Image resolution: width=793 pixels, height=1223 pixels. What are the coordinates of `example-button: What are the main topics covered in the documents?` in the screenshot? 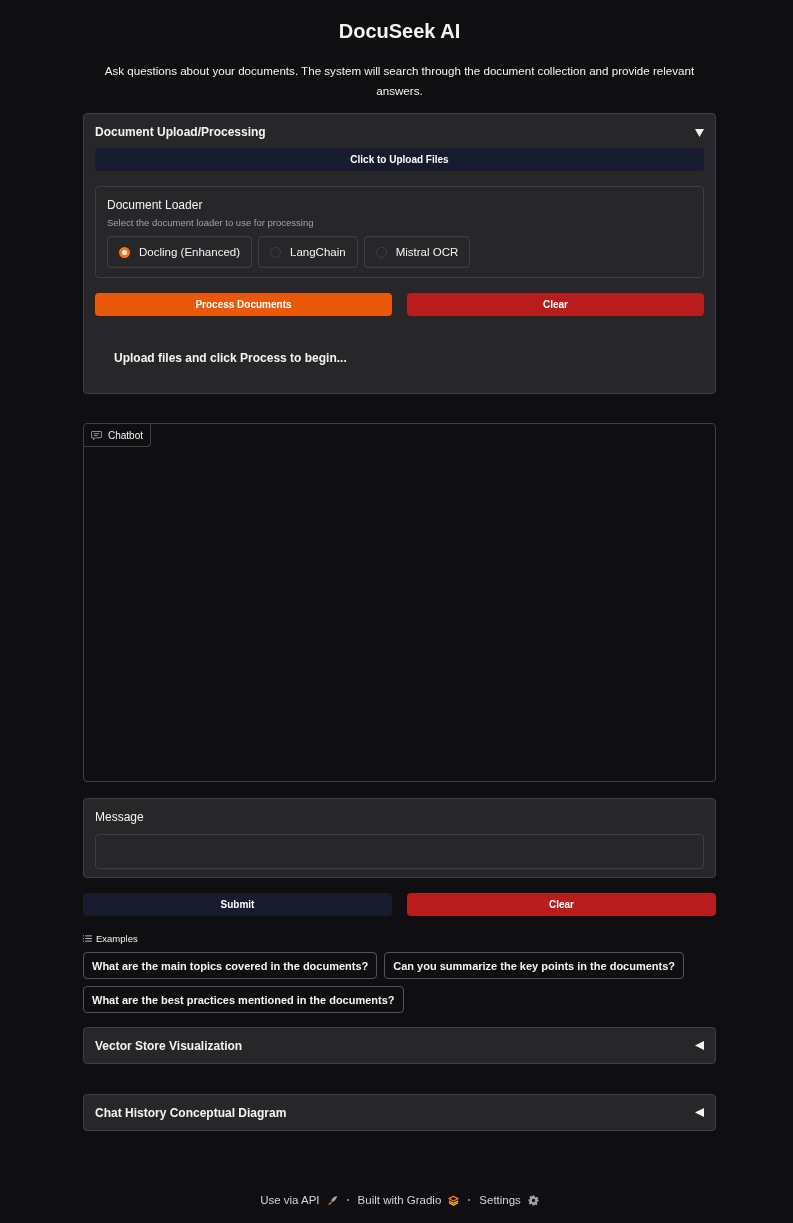 It's located at (230, 965).